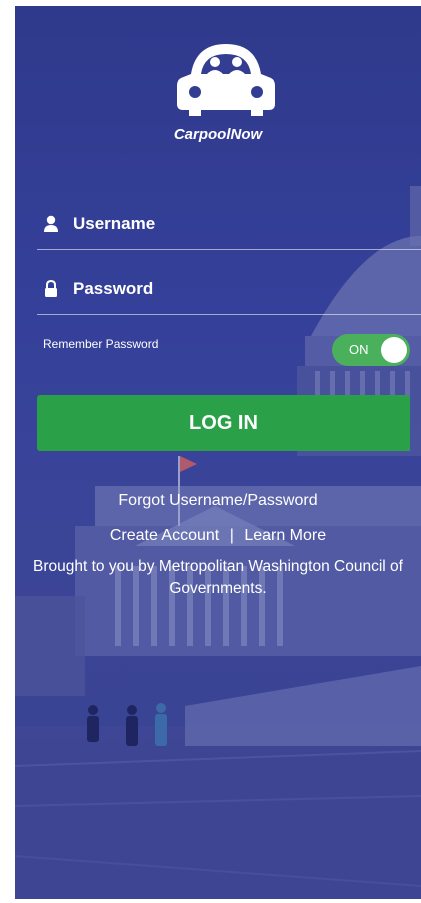 The width and height of the screenshot is (421, 903). Describe the element at coordinates (226, 80) in the screenshot. I see `car-with-people-icon` at that location.